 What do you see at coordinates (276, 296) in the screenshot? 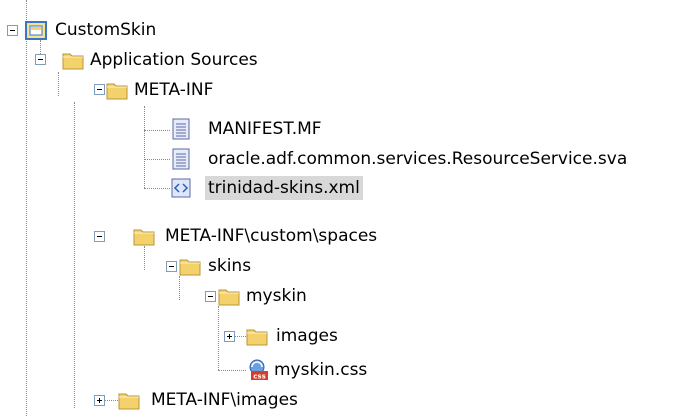
I see `tree-item-myskin: myskin` at bounding box center [276, 296].